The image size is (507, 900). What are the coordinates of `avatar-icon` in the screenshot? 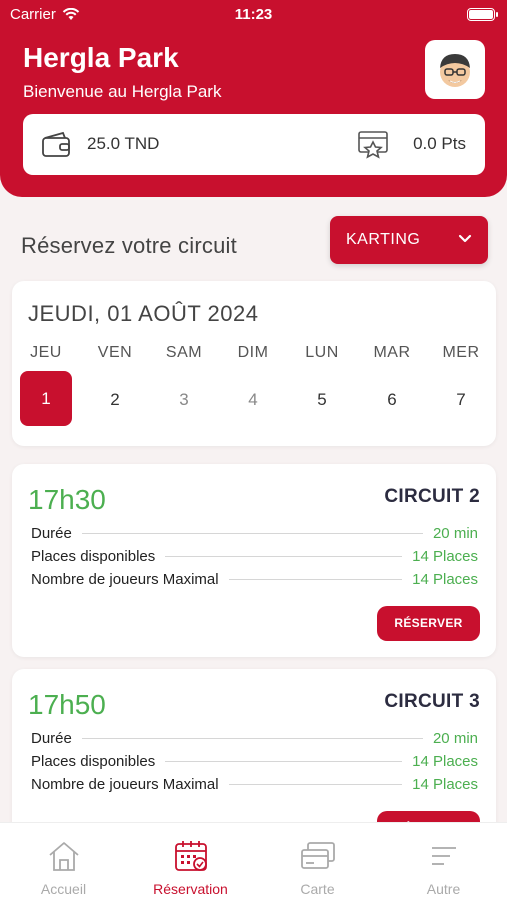 It's located at (455, 70).